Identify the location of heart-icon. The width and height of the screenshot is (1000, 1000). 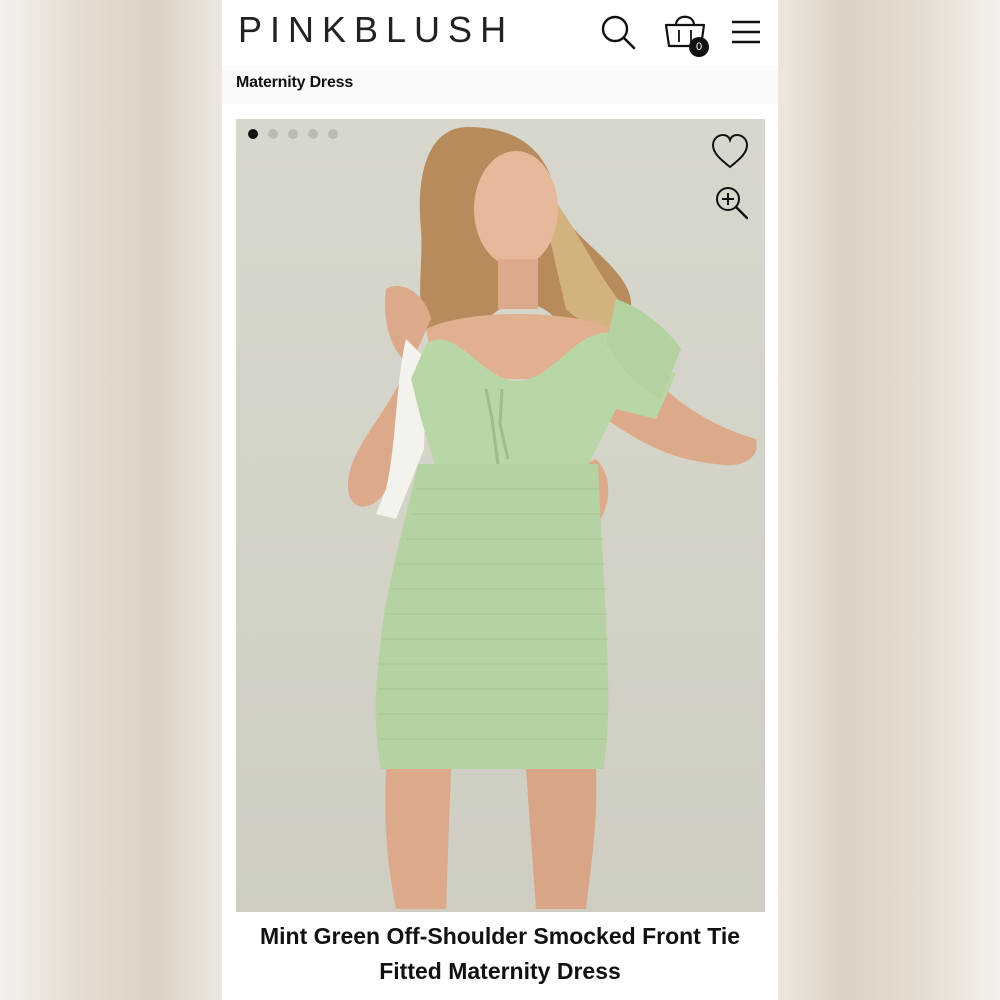
(730, 152).